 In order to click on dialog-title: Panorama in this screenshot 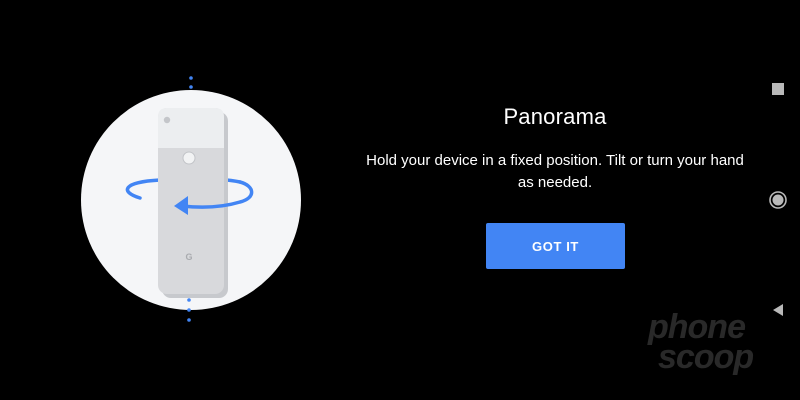, I will do `click(555, 116)`.